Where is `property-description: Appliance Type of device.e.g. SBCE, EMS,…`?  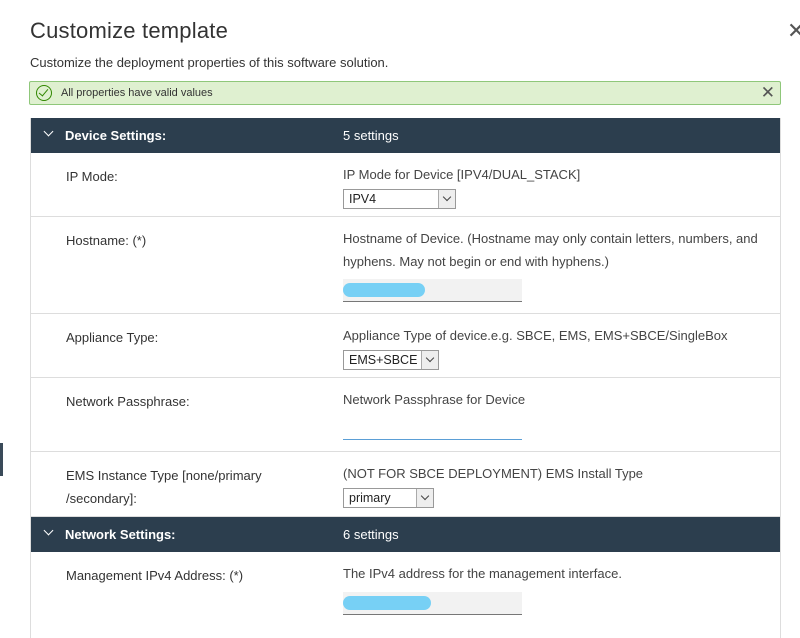 property-description: Appliance Type of device.e.g. SBCE, EMS,… is located at coordinates (535, 335).